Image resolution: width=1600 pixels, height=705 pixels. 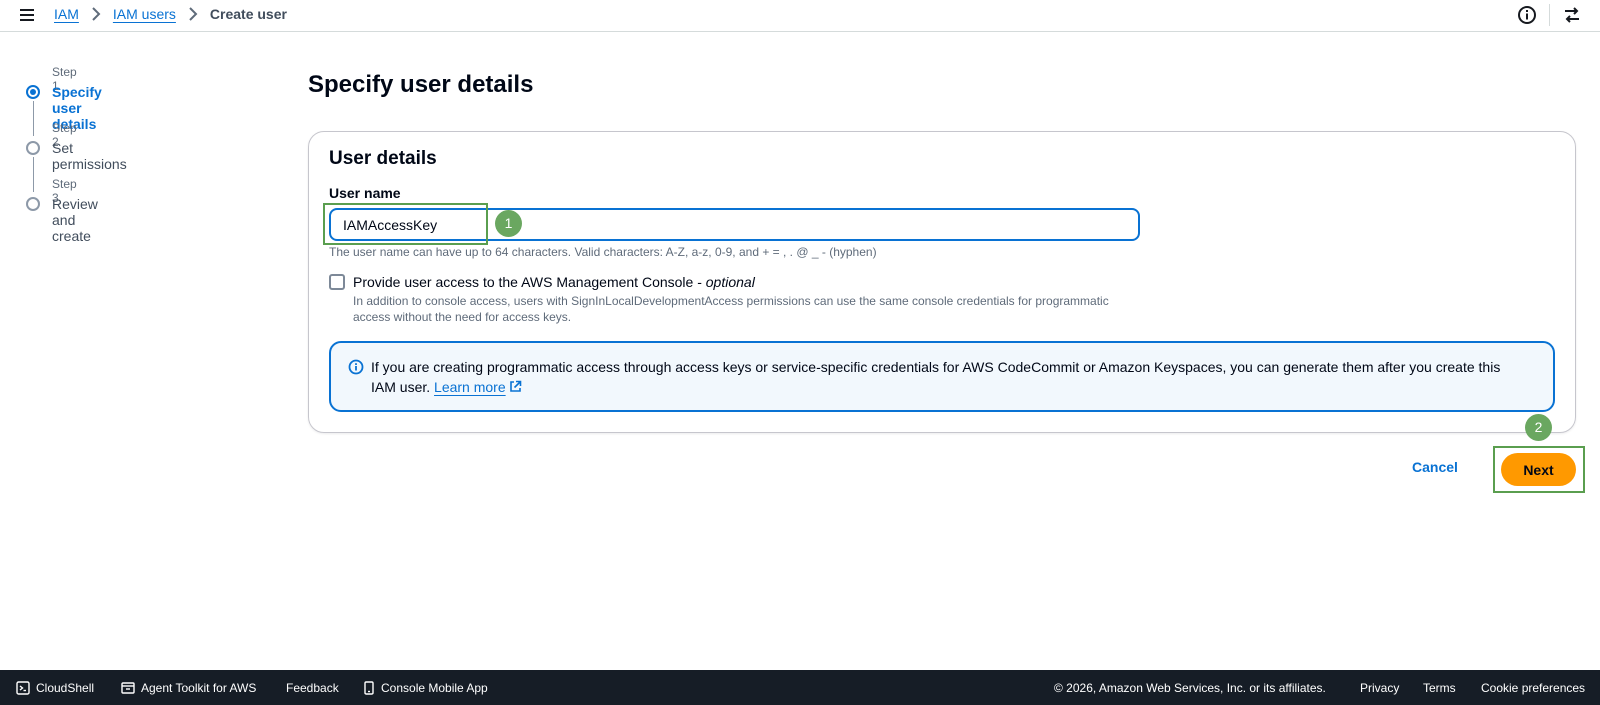 What do you see at coordinates (33, 204) in the screenshot?
I see `step-3-indicator-icon` at bounding box center [33, 204].